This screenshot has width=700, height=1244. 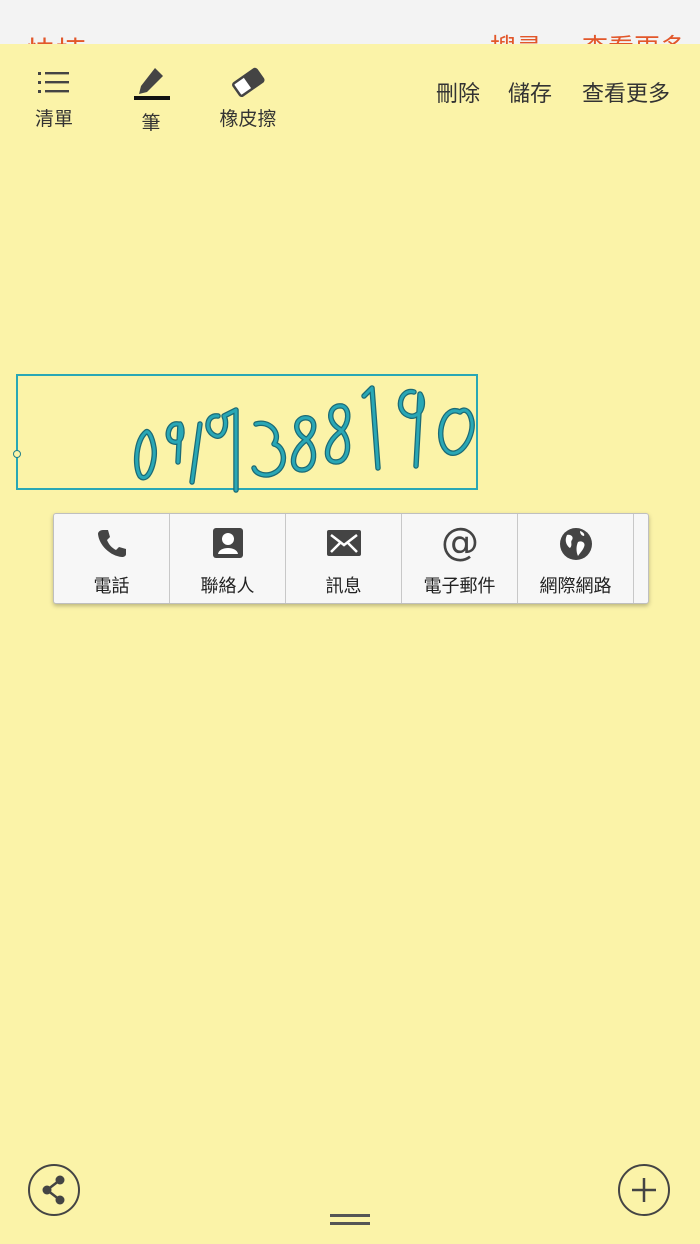 I want to click on globe-icon, so click(x=575, y=544).